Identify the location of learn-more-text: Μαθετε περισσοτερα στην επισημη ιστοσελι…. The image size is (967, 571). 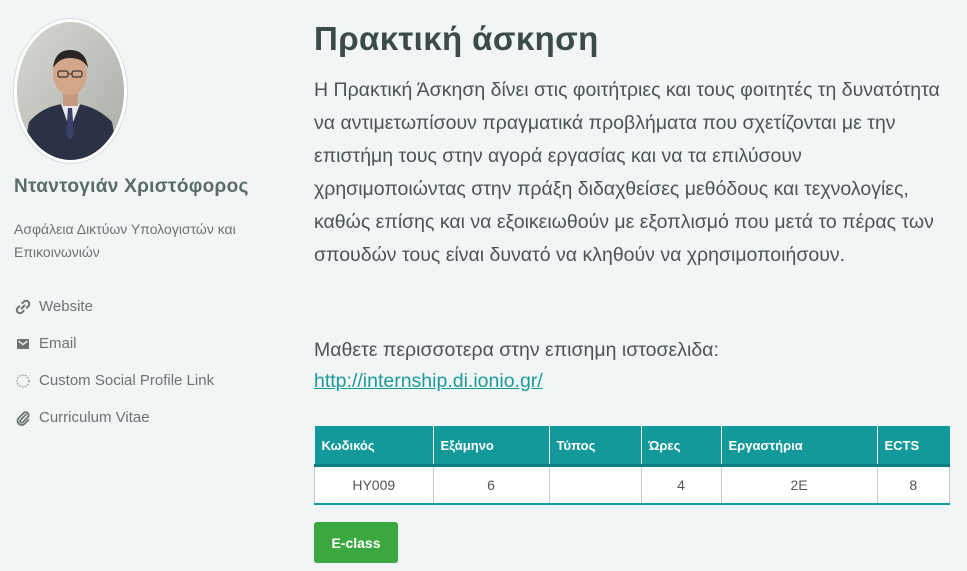
(516, 350).